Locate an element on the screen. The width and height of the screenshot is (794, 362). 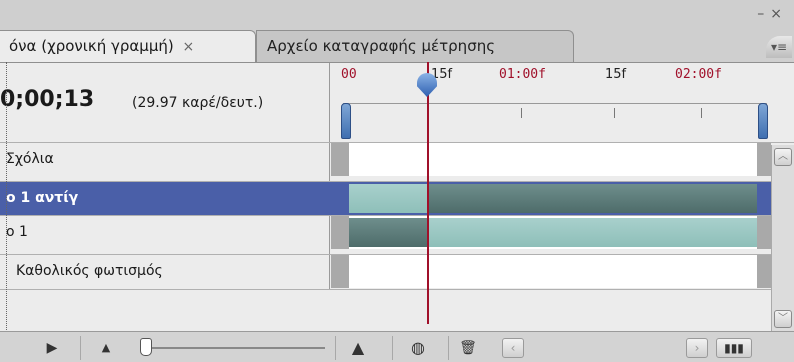
close-window-icon: × is located at coordinates (779, 14).